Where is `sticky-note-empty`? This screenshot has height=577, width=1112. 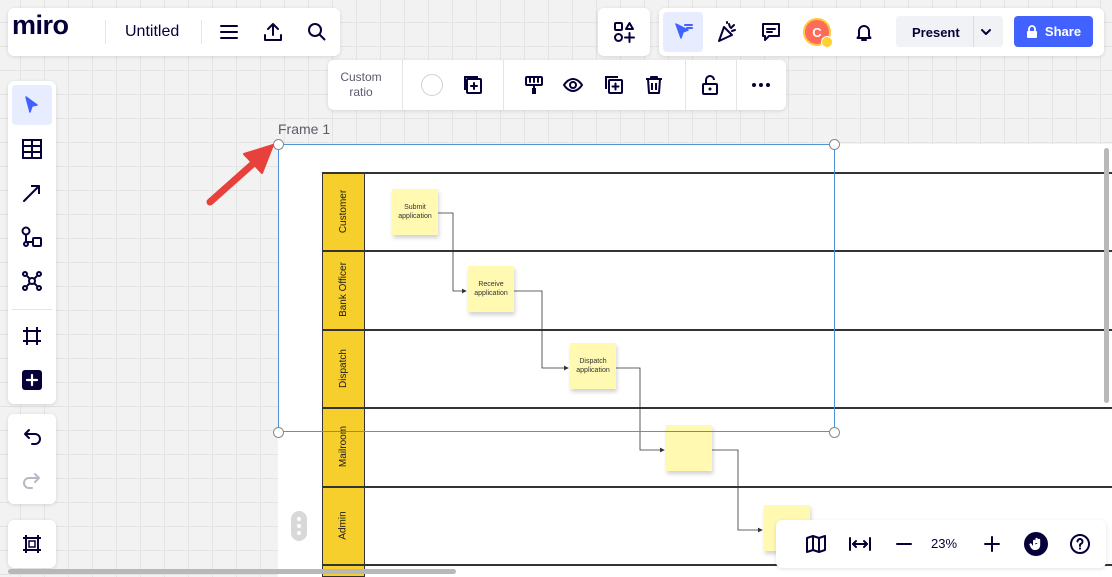 sticky-note-empty is located at coordinates (689, 448).